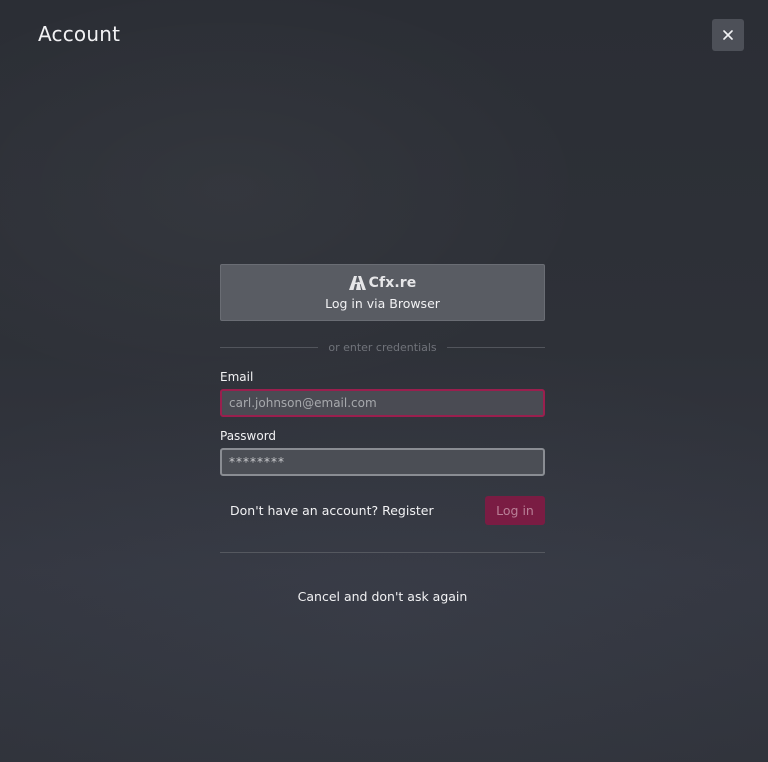 The image size is (768, 762). Describe the element at coordinates (237, 377) in the screenshot. I see `email-label: Email` at that location.